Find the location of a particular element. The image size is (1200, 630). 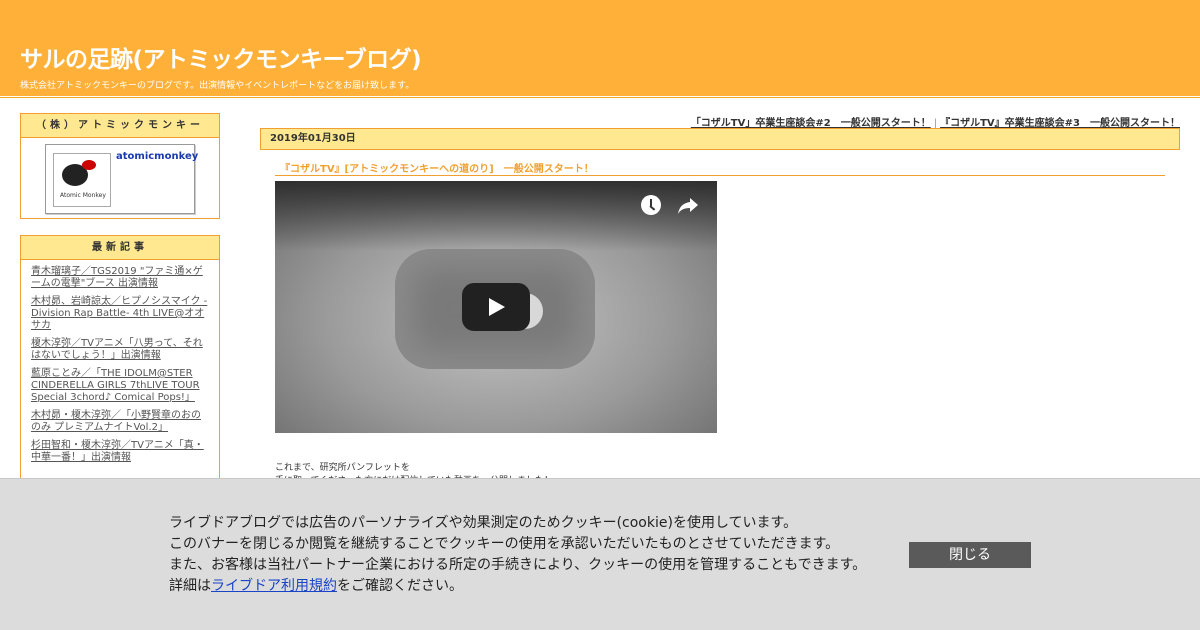

play-icon is located at coordinates (496, 307).